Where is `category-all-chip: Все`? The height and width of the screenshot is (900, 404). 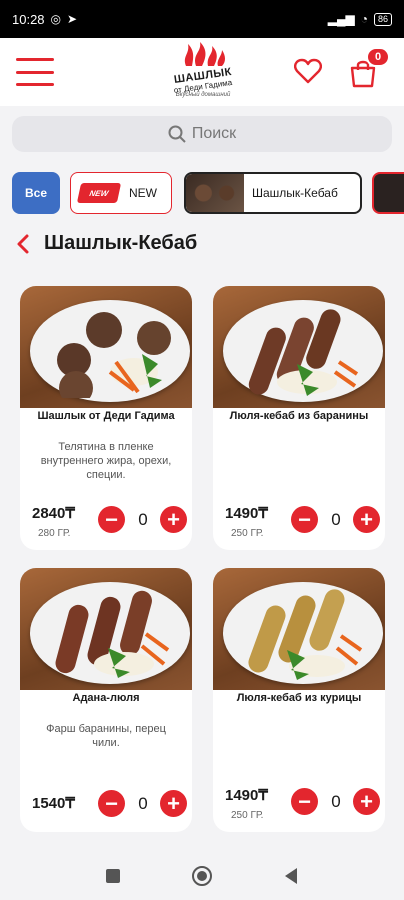
category-all-chip: Все is located at coordinates (36, 193).